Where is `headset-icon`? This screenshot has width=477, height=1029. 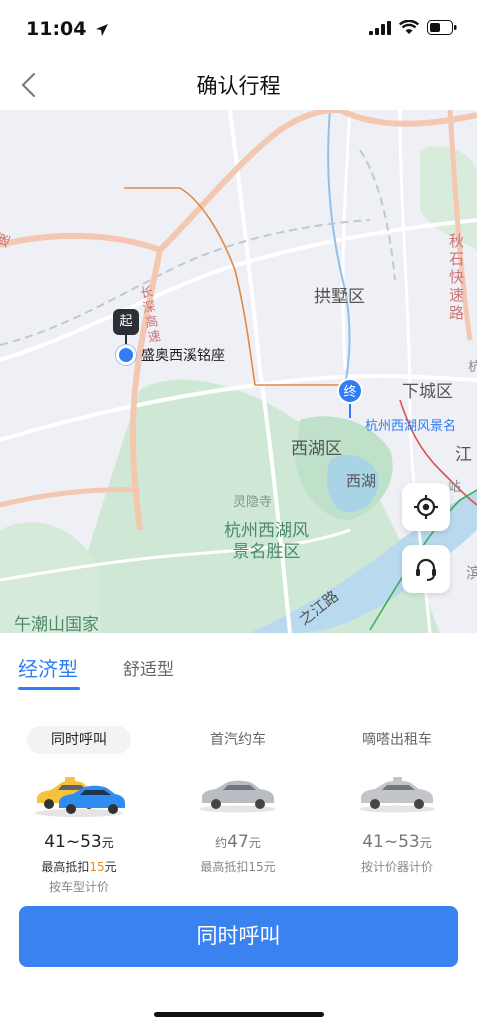 headset-icon is located at coordinates (426, 569).